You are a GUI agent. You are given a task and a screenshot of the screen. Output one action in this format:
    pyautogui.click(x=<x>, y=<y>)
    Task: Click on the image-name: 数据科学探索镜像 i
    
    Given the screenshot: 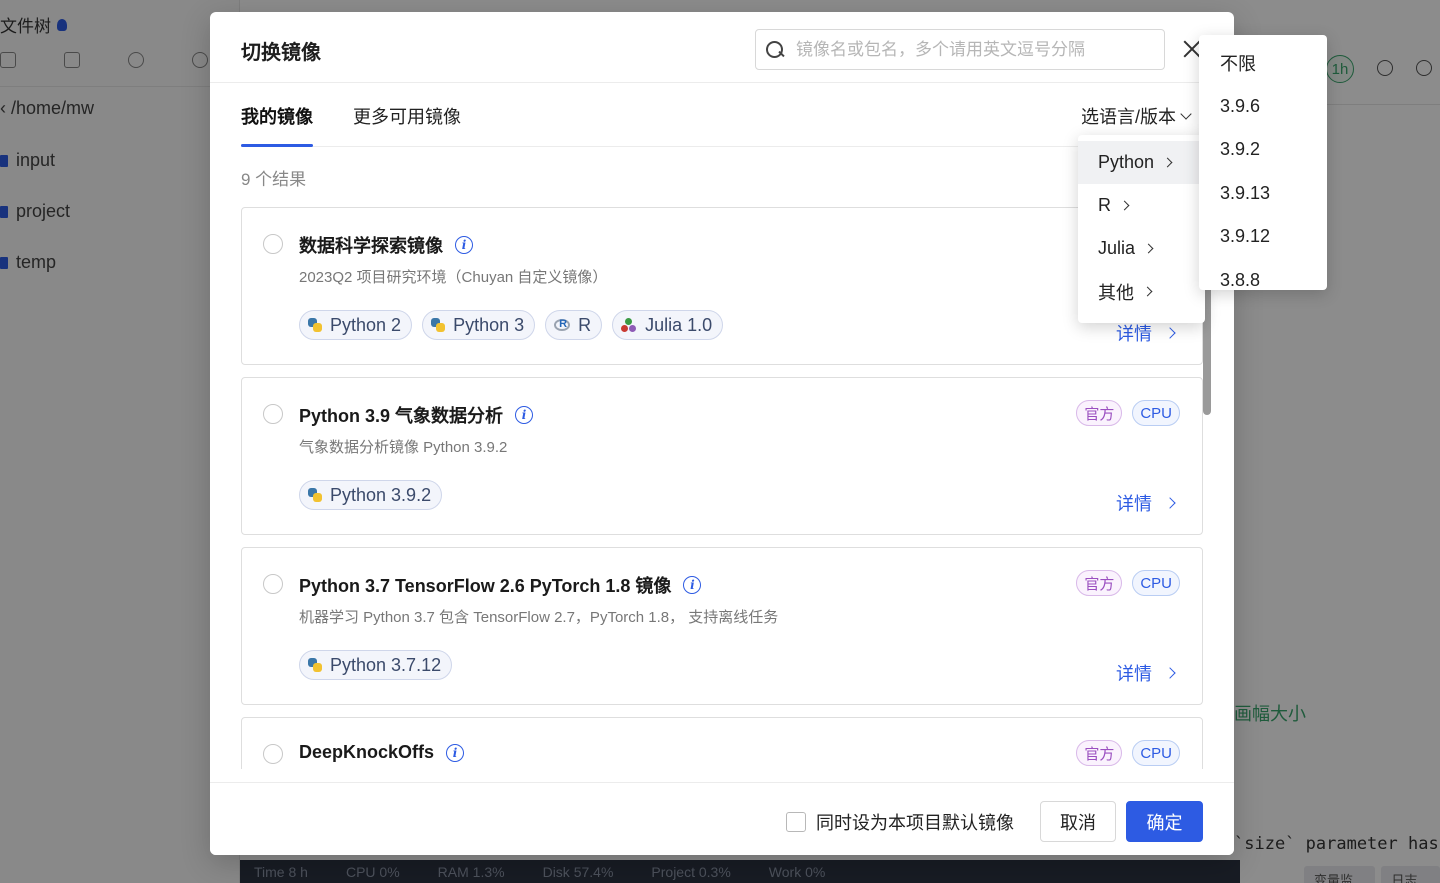 What is the action you would take?
    pyautogui.click(x=386, y=245)
    